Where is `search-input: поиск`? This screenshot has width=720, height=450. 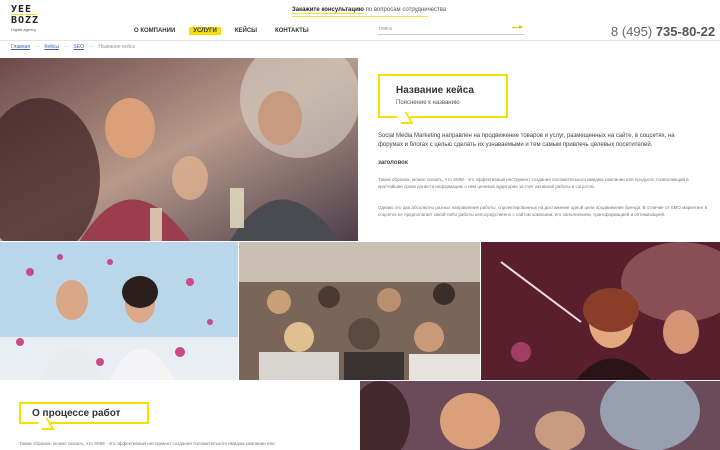 search-input: поиск is located at coordinates (451, 30).